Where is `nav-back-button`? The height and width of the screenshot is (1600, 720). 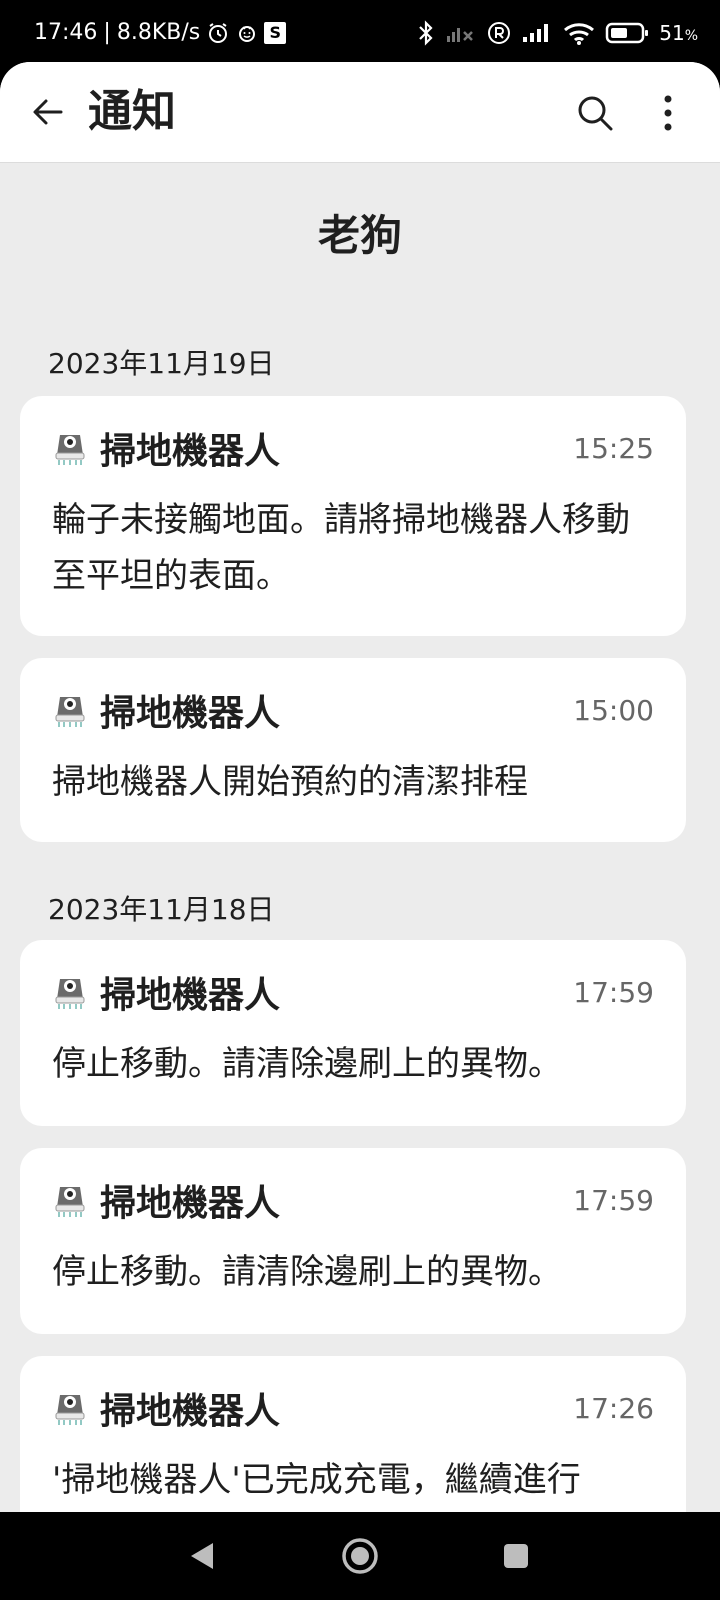 nav-back-button is located at coordinates (202, 1556).